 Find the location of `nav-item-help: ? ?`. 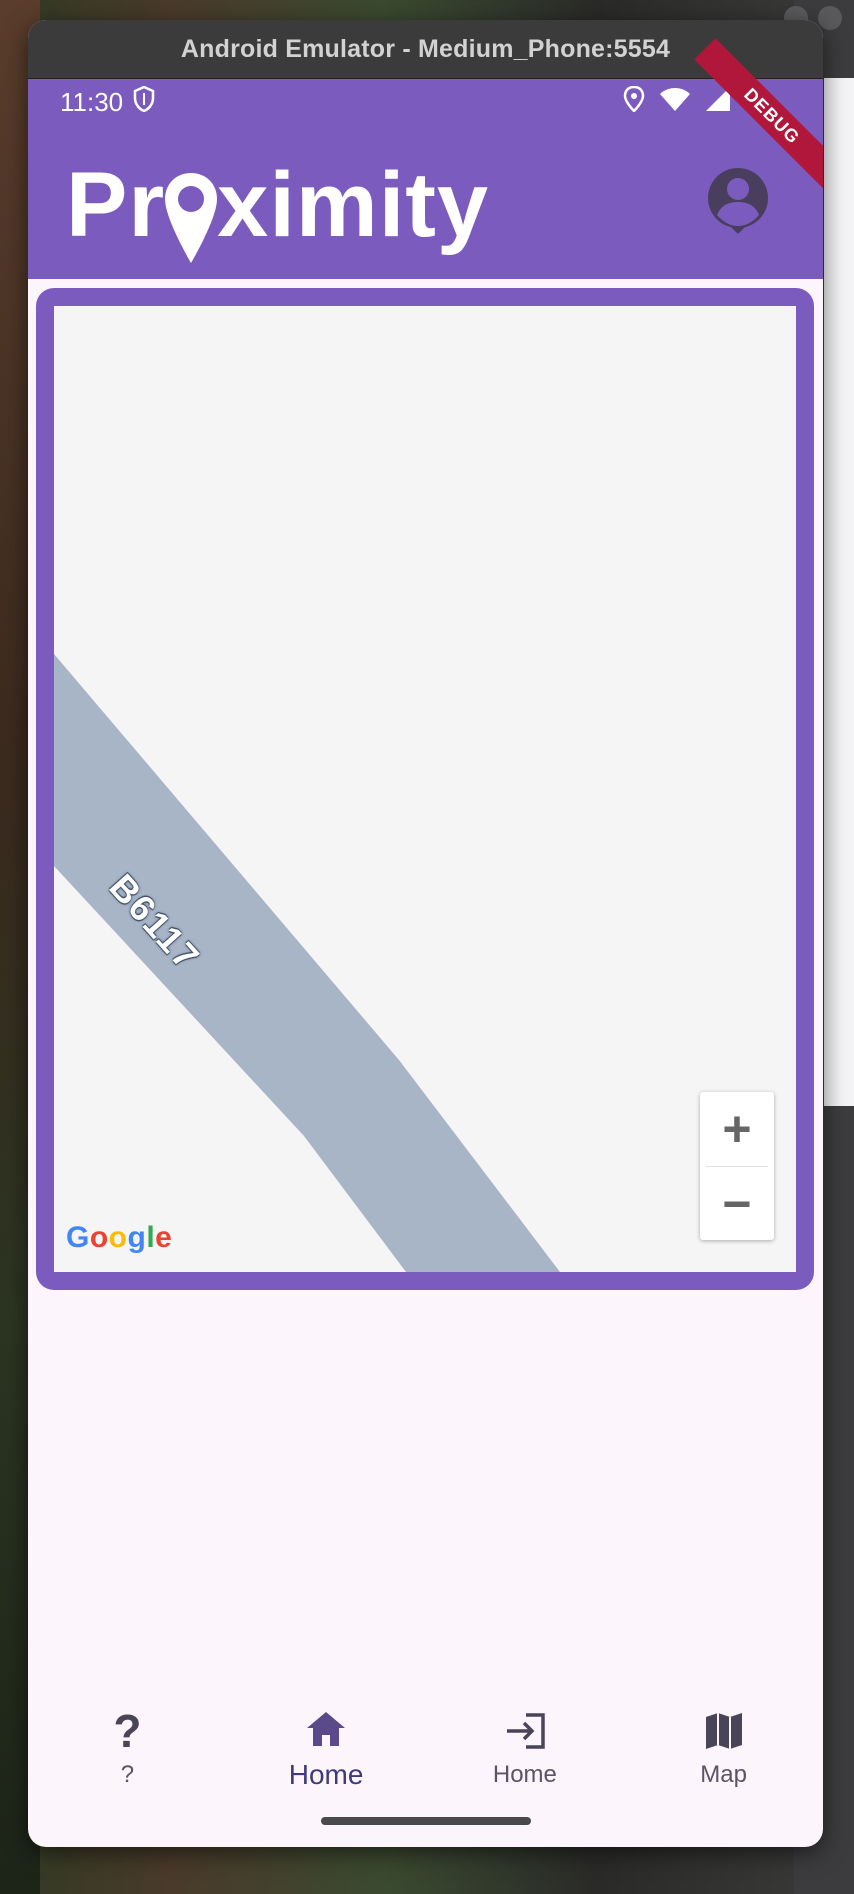

nav-item-help: ? ? is located at coordinates (127, 1748).